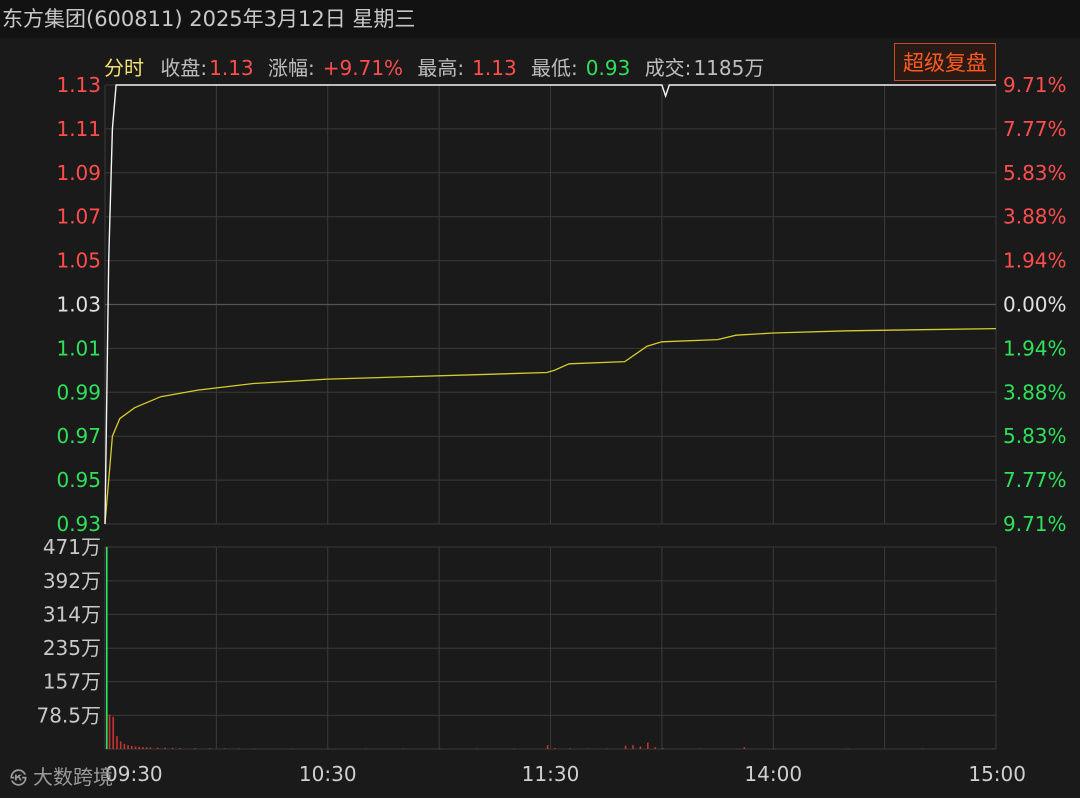  Describe the element at coordinates (78, 392) in the screenshot. I see `price-tick-label: 0.99` at that location.